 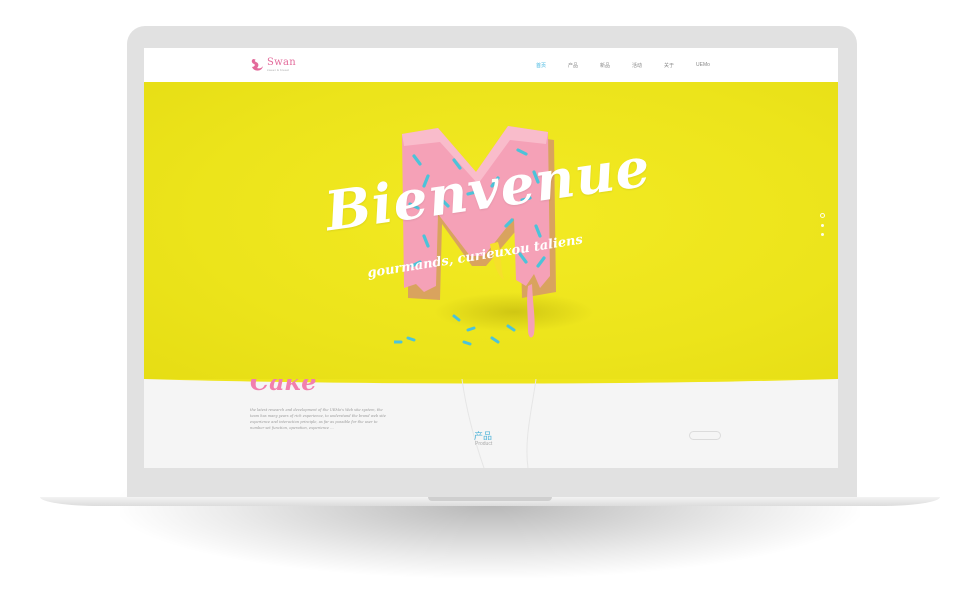 I want to click on more-button, so click(x=705, y=435).